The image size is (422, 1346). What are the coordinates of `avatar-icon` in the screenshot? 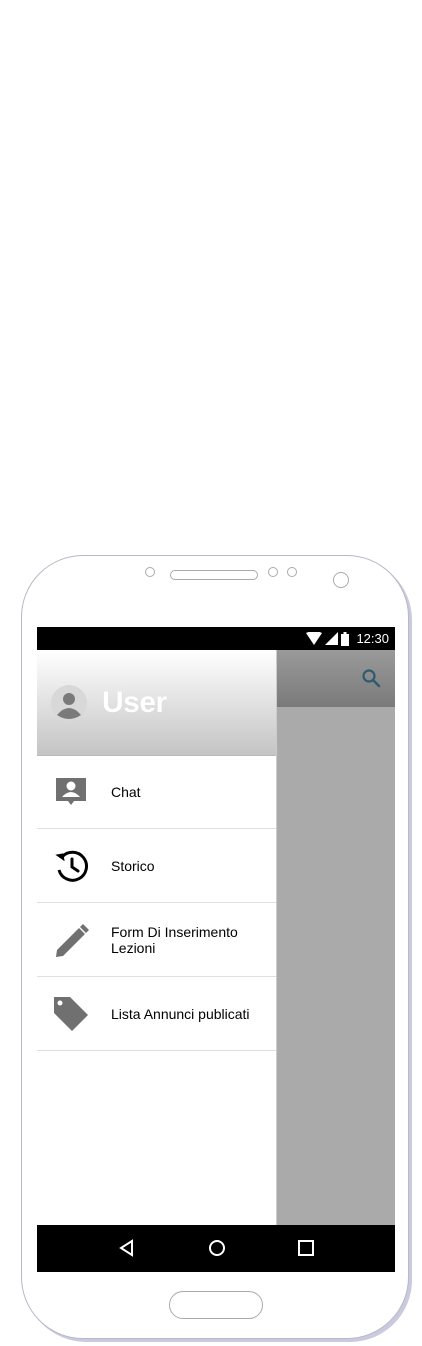 It's located at (69, 703).